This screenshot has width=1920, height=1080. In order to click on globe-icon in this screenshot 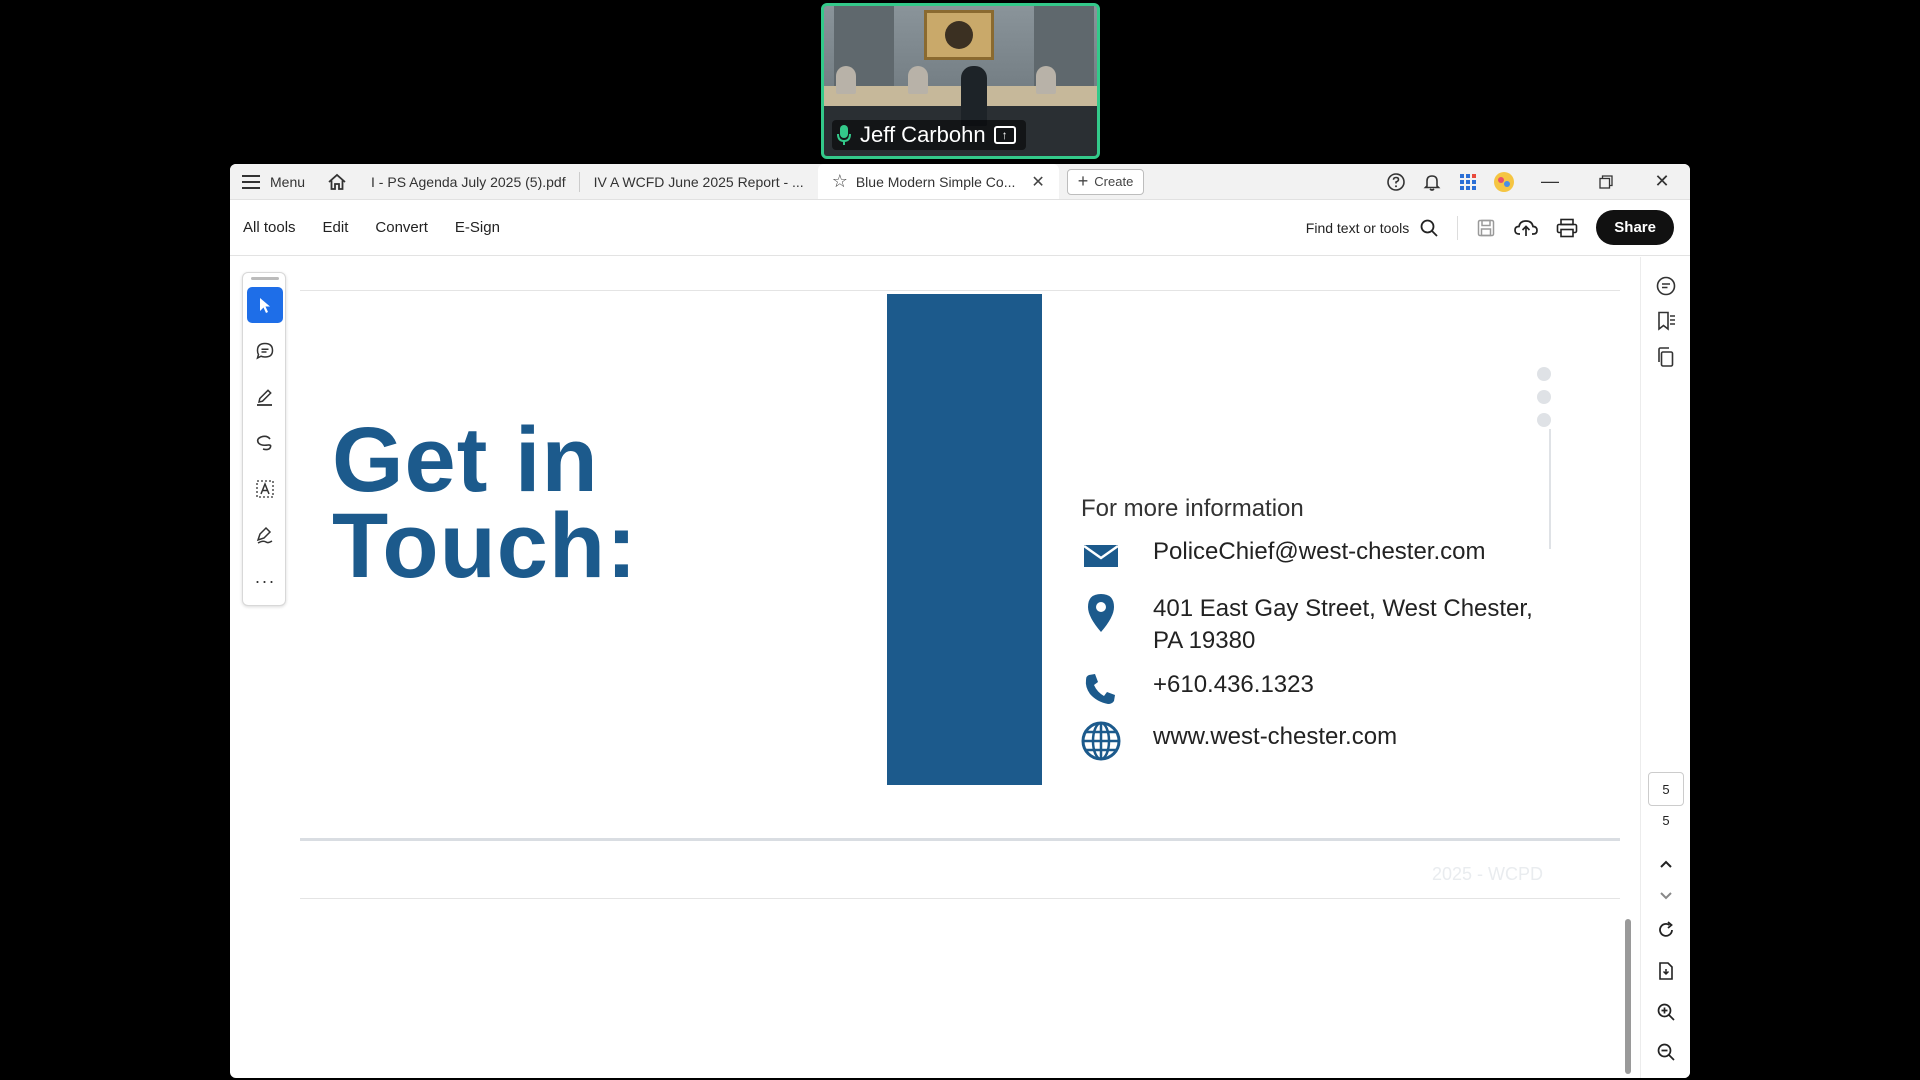, I will do `click(1101, 741)`.